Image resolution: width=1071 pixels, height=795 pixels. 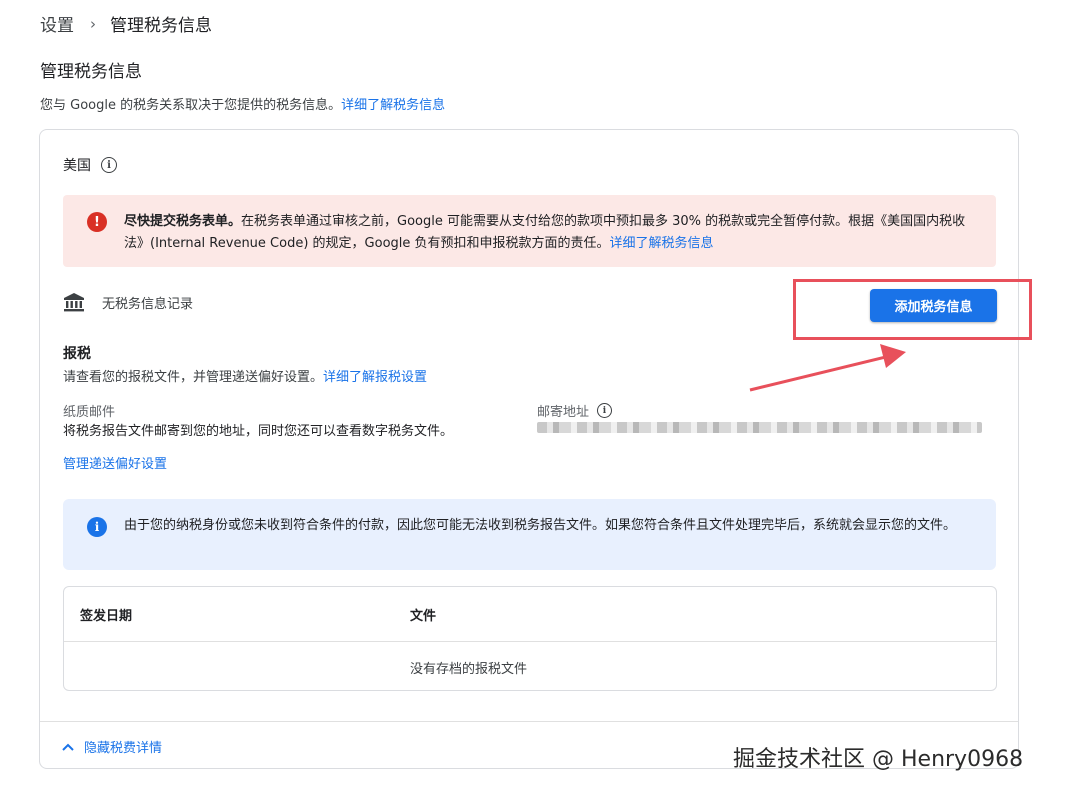 I want to click on info-icon: i, so click(x=97, y=527).